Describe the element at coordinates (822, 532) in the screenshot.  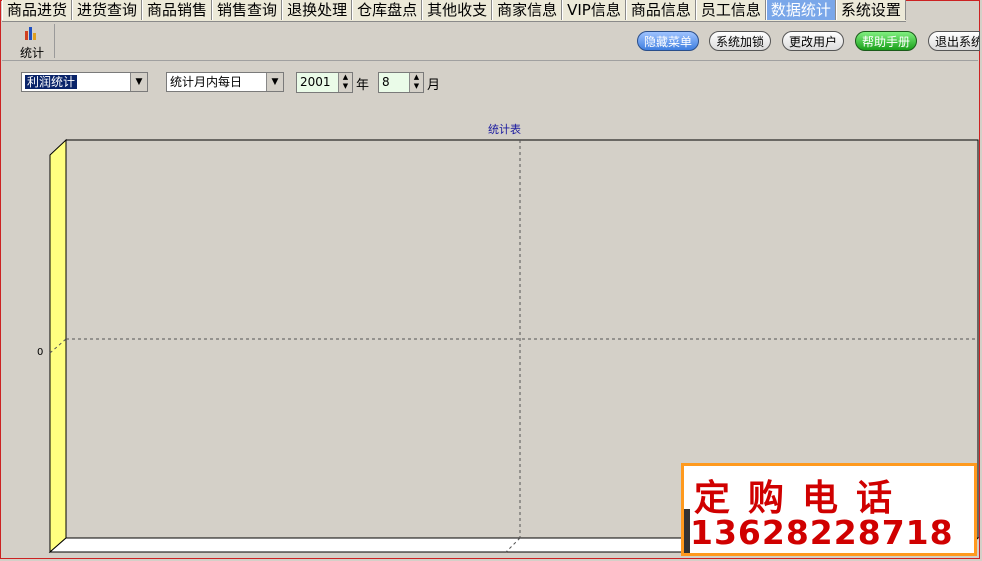
I see `ad-phone-number: 13628228718` at that location.